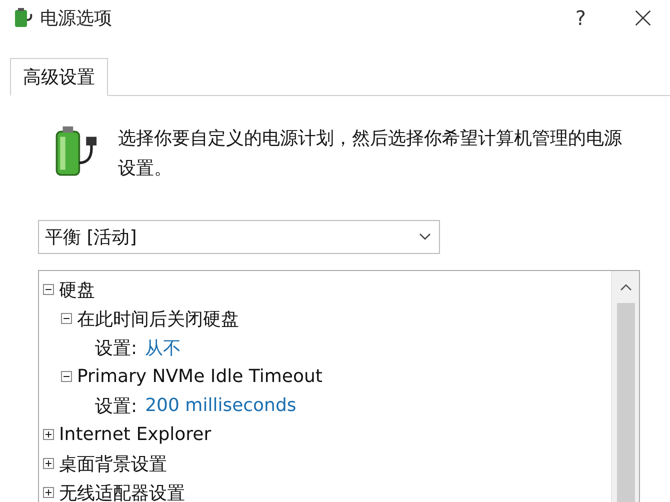 The width and height of the screenshot is (670, 502). Describe the element at coordinates (643, 18) in the screenshot. I see `close-icon` at that location.